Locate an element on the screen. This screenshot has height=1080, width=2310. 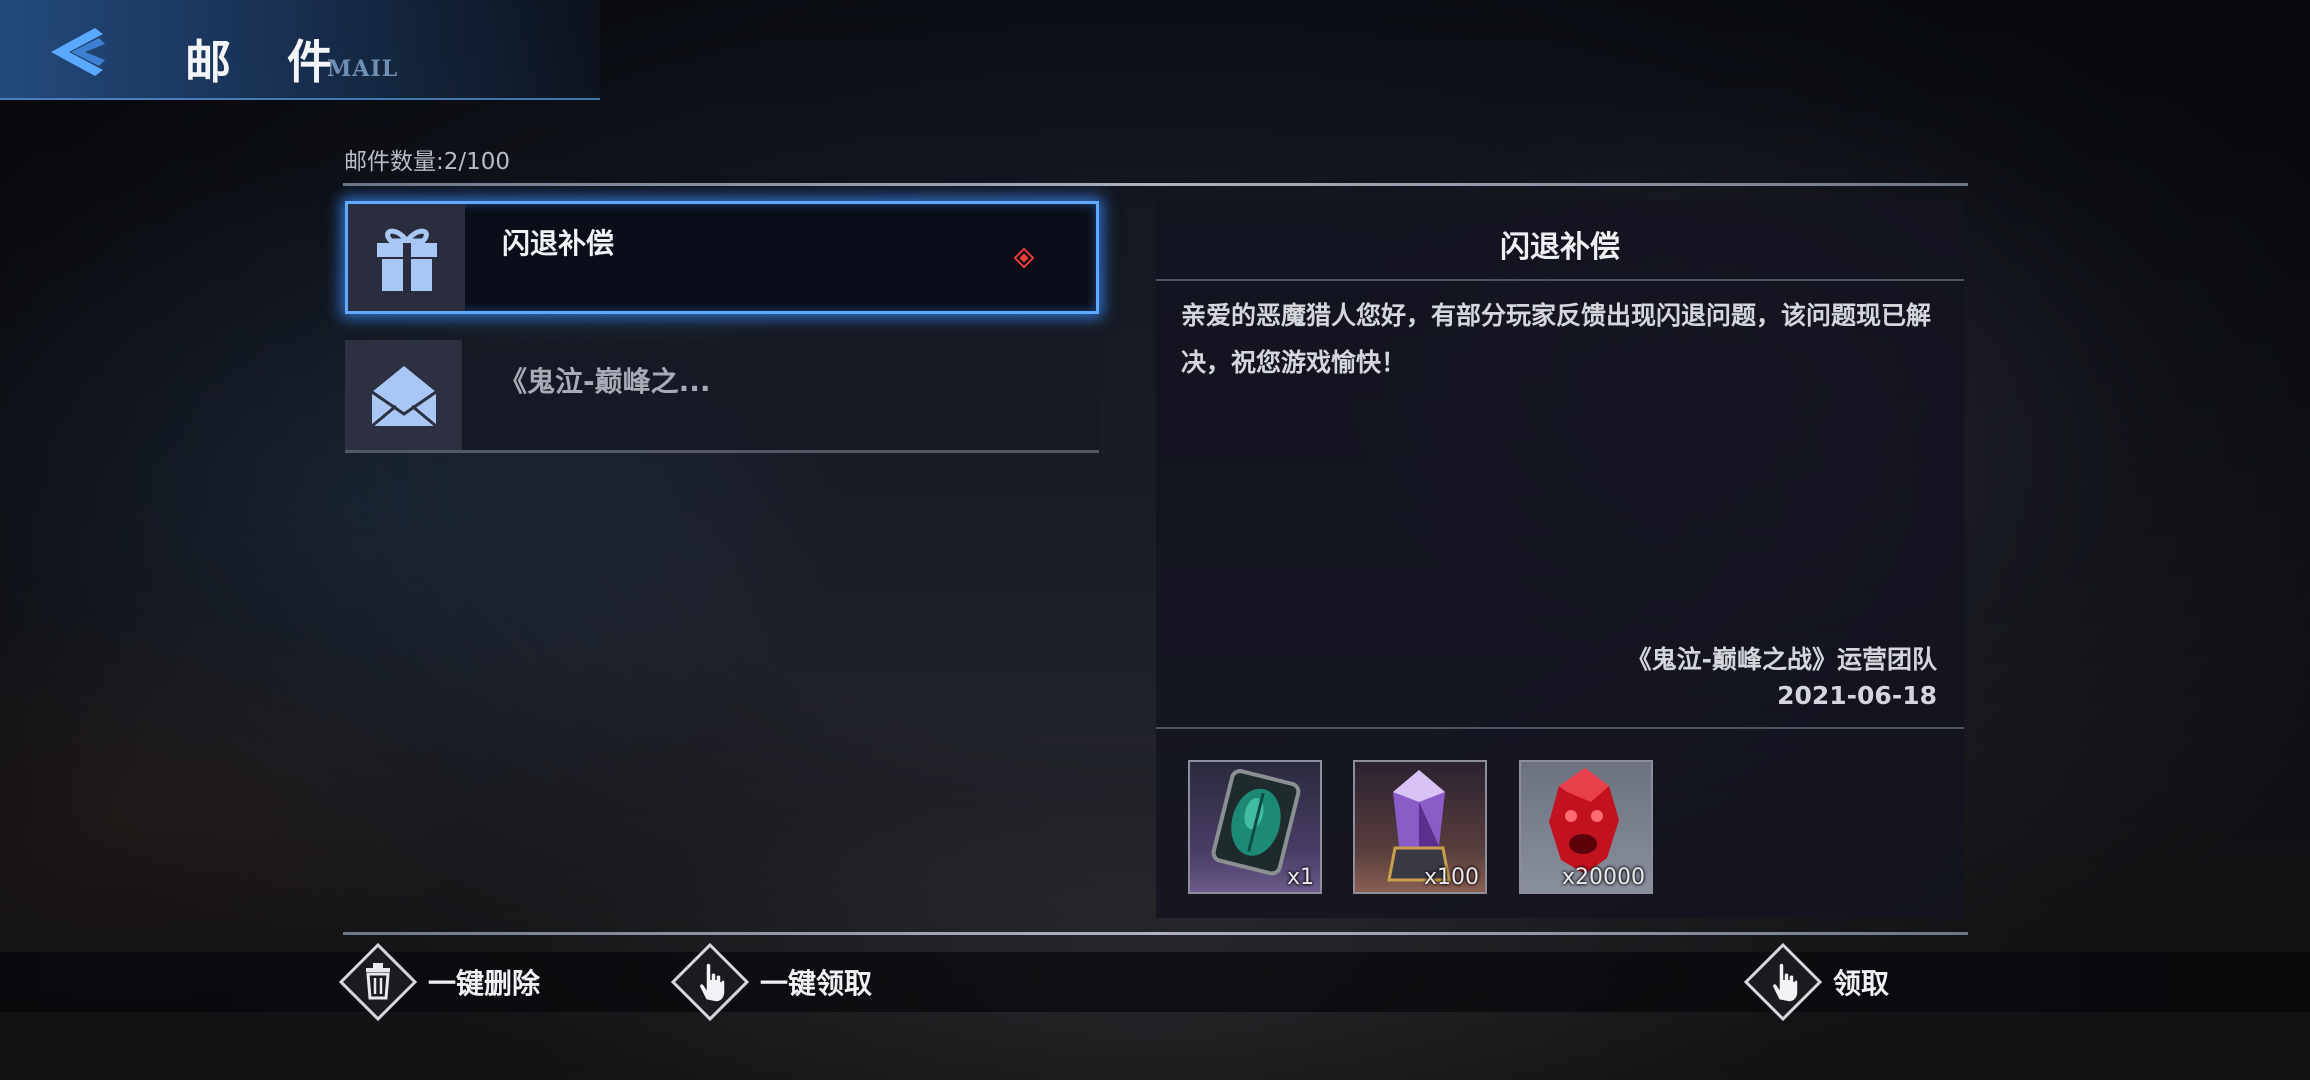
claim-all-button: 一键领取 is located at coordinates (771, 982).